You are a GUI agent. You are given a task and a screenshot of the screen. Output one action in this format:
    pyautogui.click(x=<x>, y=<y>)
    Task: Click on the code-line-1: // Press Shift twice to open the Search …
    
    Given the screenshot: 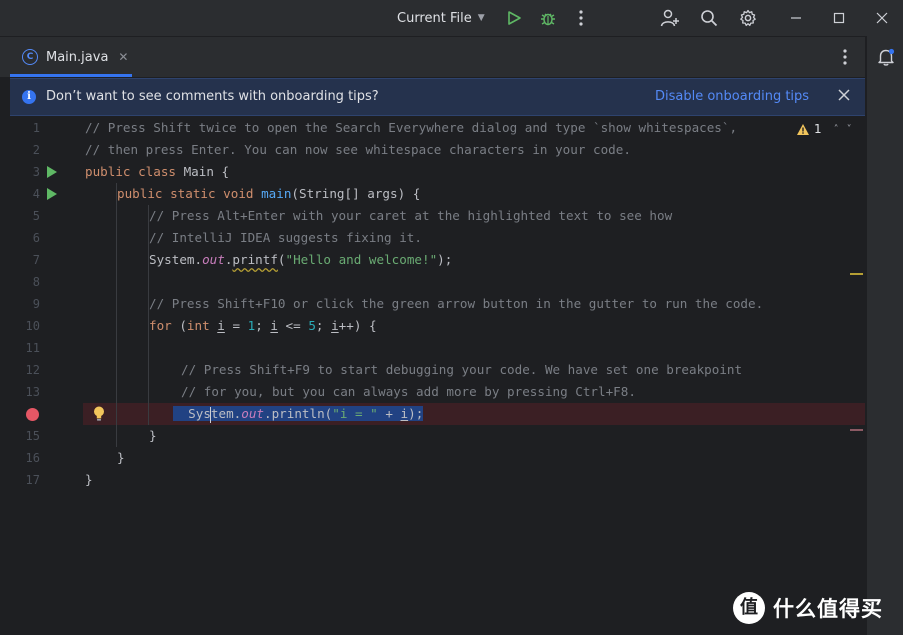 What is the action you would take?
    pyautogui.click(x=475, y=128)
    